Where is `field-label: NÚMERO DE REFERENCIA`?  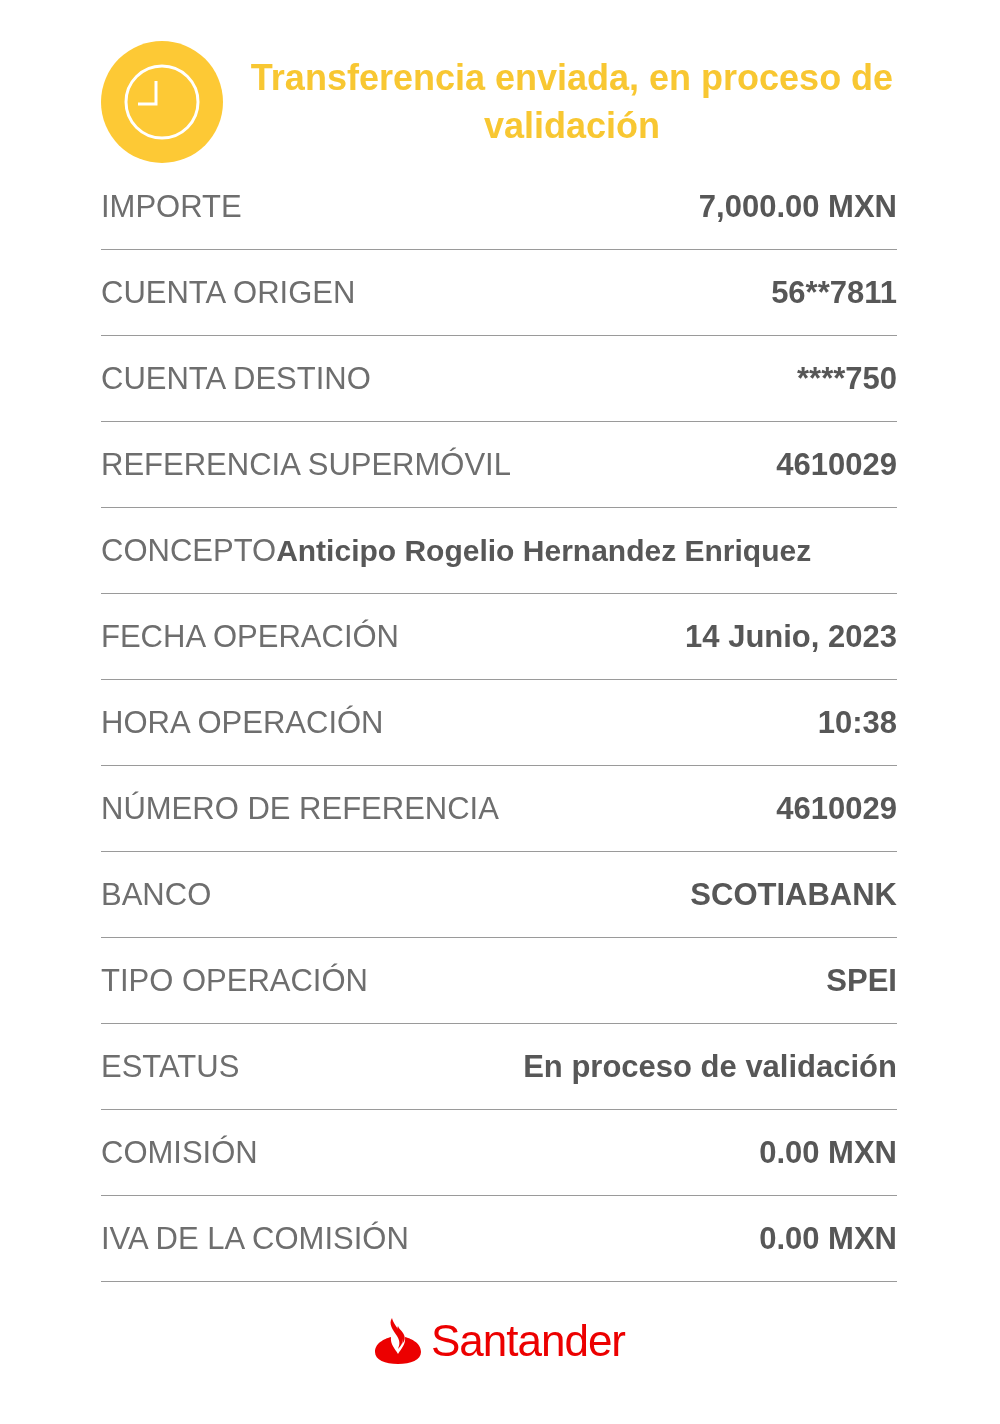 field-label: NÚMERO DE REFERENCIA is located at coordinates (300, 808).